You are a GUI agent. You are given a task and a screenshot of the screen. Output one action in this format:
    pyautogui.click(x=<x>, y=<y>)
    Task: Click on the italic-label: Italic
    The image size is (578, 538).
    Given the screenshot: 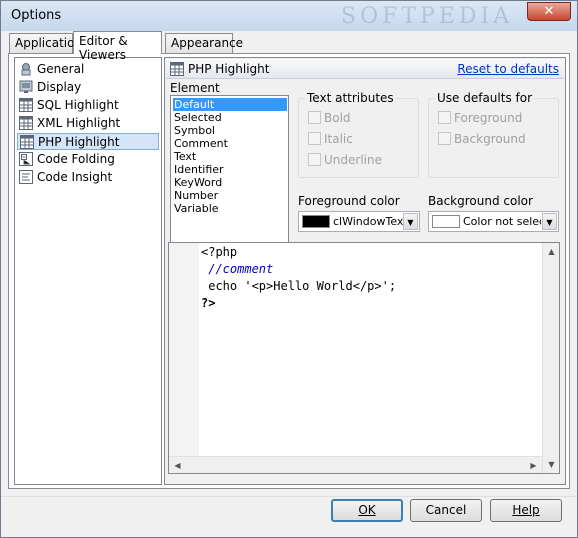 What is the action you would take?
    pyautogui.click(x=338, y=139)
    